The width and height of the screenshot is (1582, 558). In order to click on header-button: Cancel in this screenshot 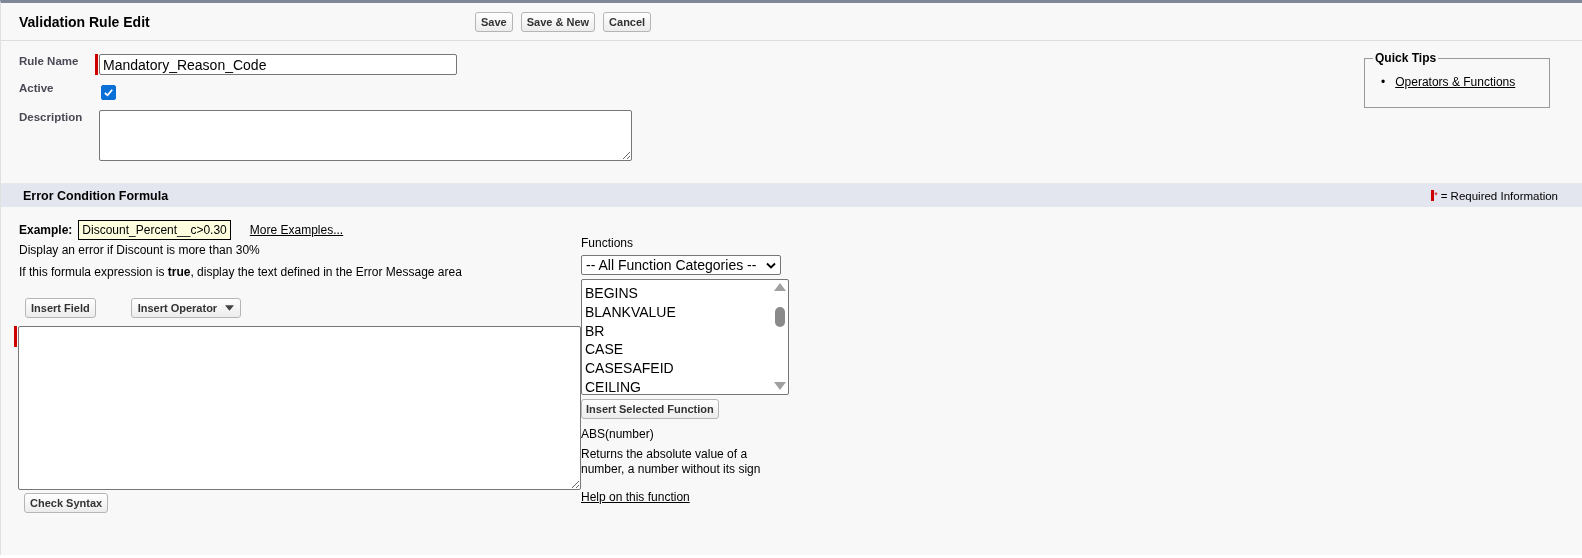, I will do `click(627, 21)`.